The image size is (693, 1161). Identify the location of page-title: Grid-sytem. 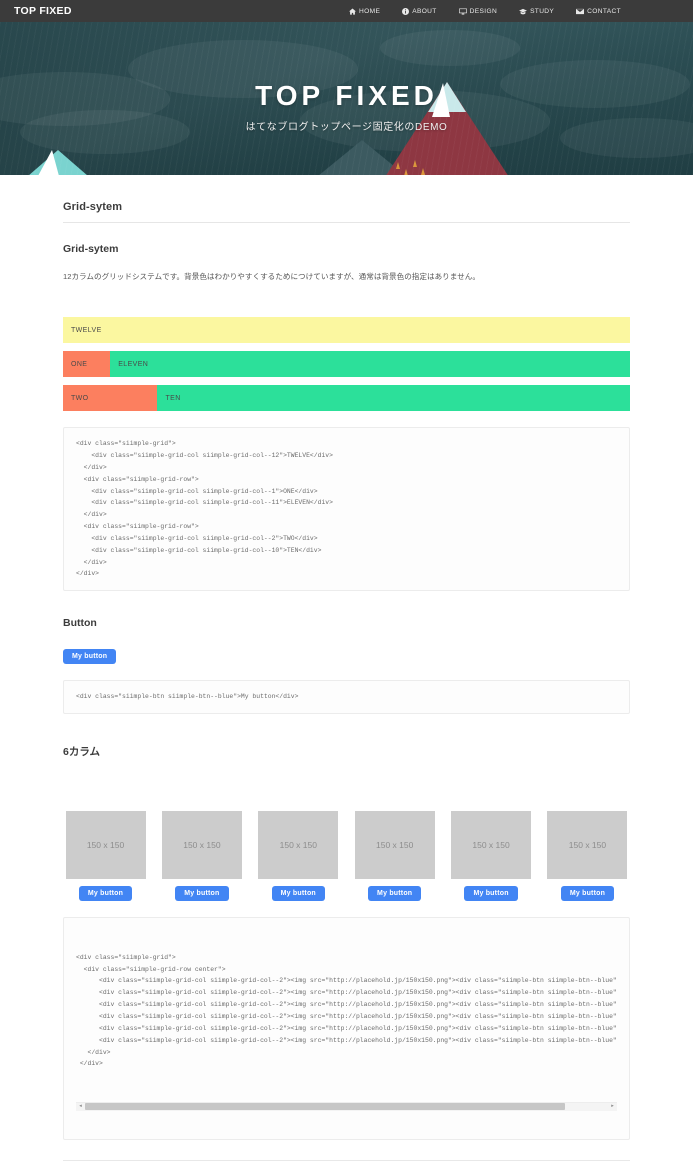
(93, 207).